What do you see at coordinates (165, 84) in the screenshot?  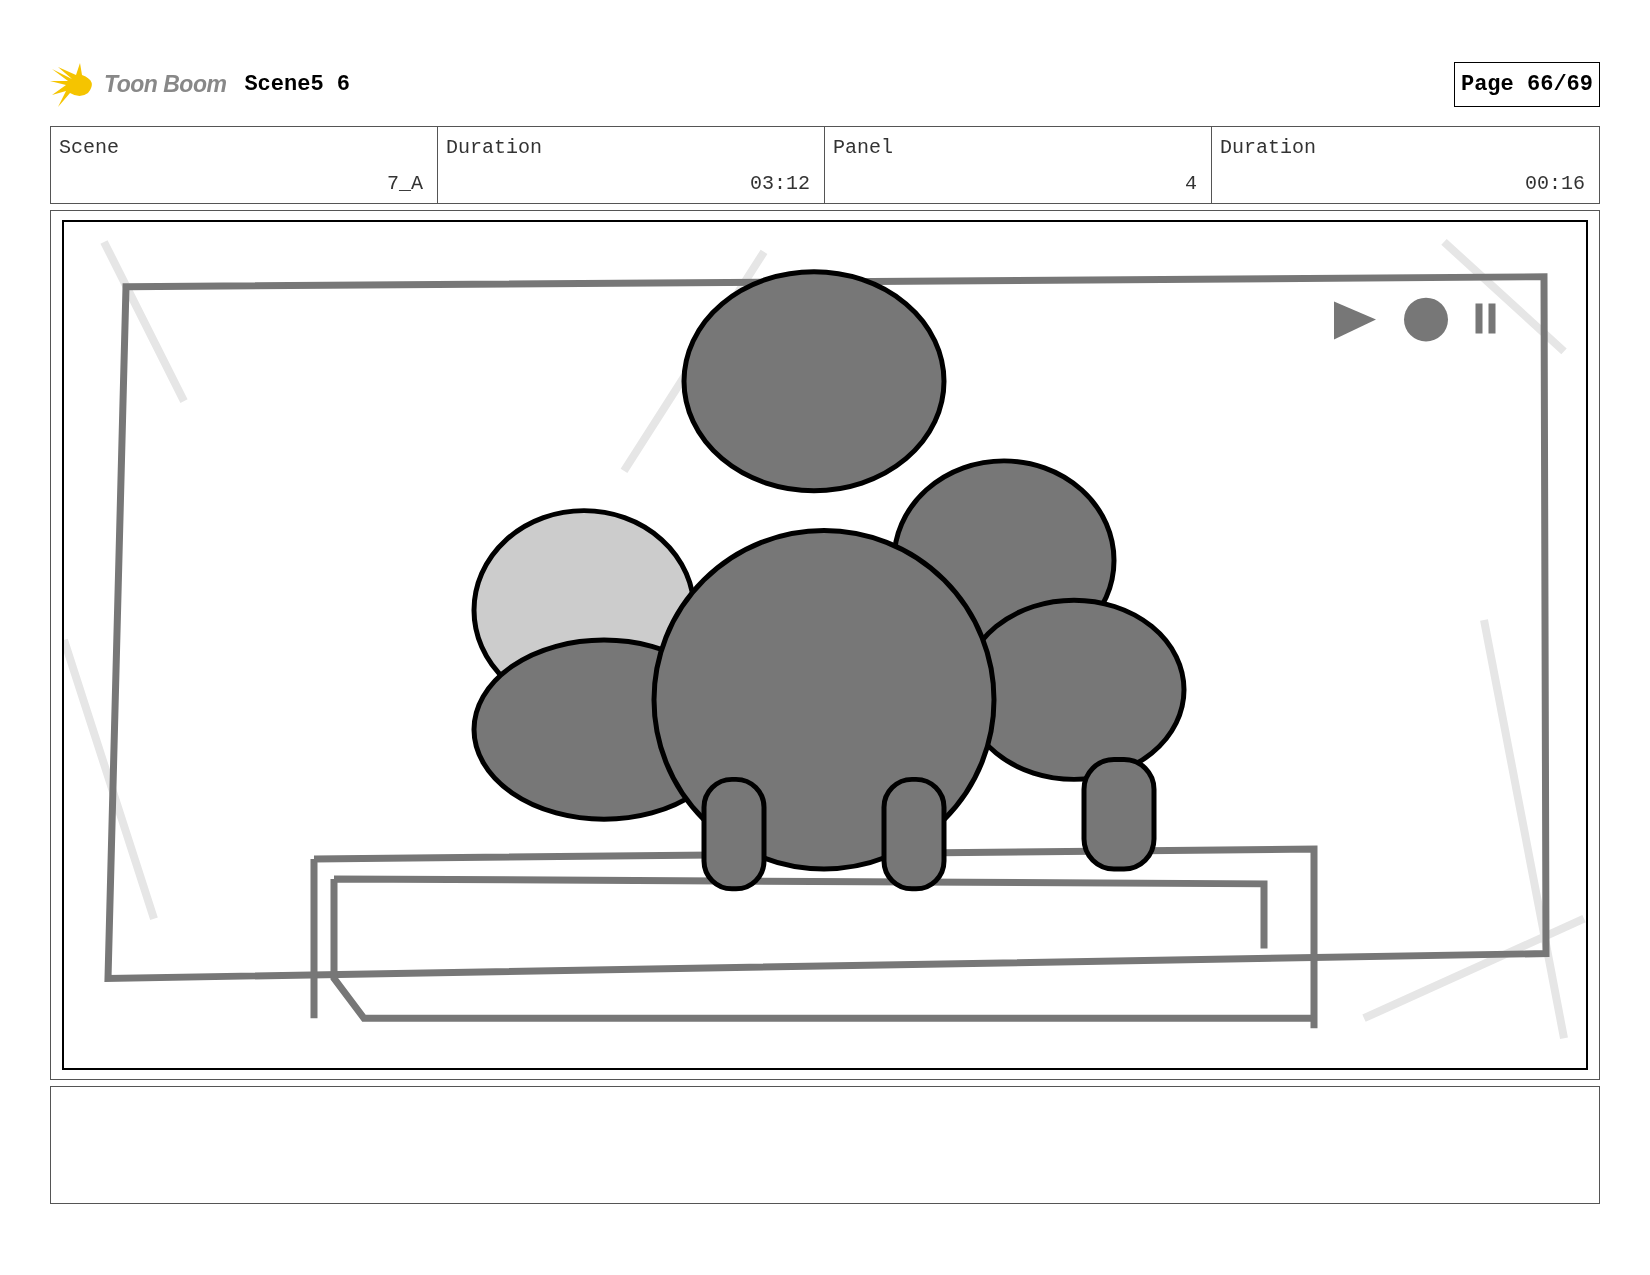 I see `logo-text: Toon Boom` at bounding box center [165, 84].